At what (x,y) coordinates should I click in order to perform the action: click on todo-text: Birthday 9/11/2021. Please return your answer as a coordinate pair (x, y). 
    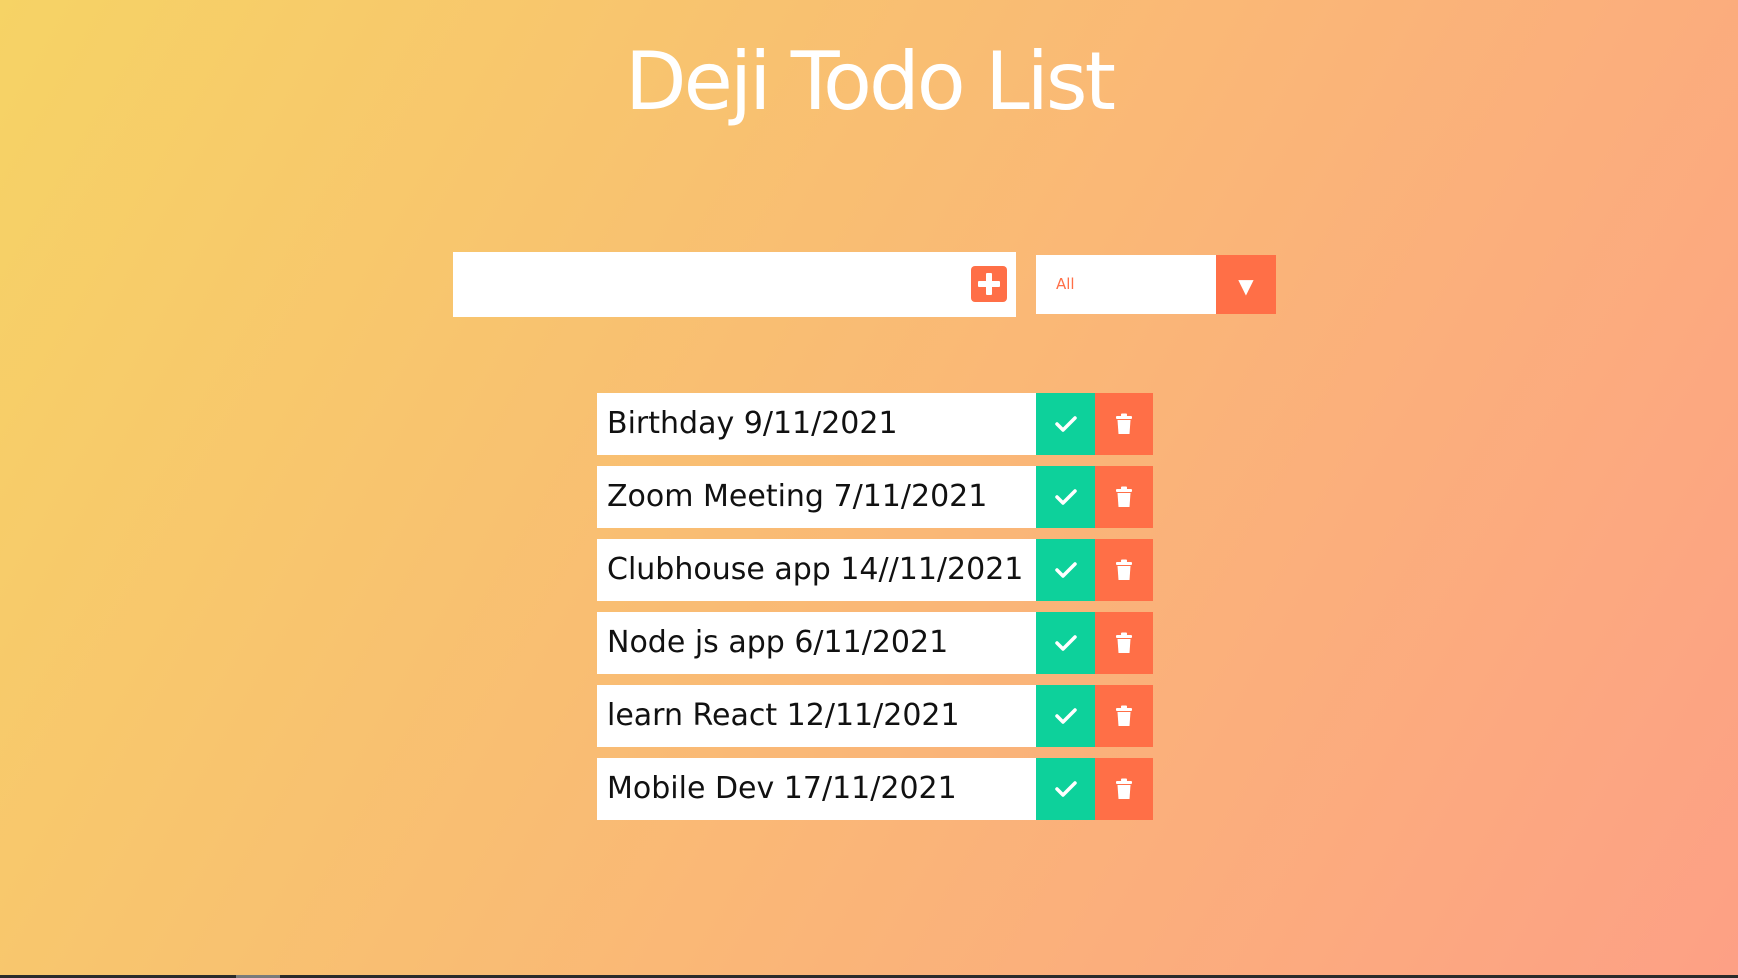
    Looking at the image, I should click on (752, 423).